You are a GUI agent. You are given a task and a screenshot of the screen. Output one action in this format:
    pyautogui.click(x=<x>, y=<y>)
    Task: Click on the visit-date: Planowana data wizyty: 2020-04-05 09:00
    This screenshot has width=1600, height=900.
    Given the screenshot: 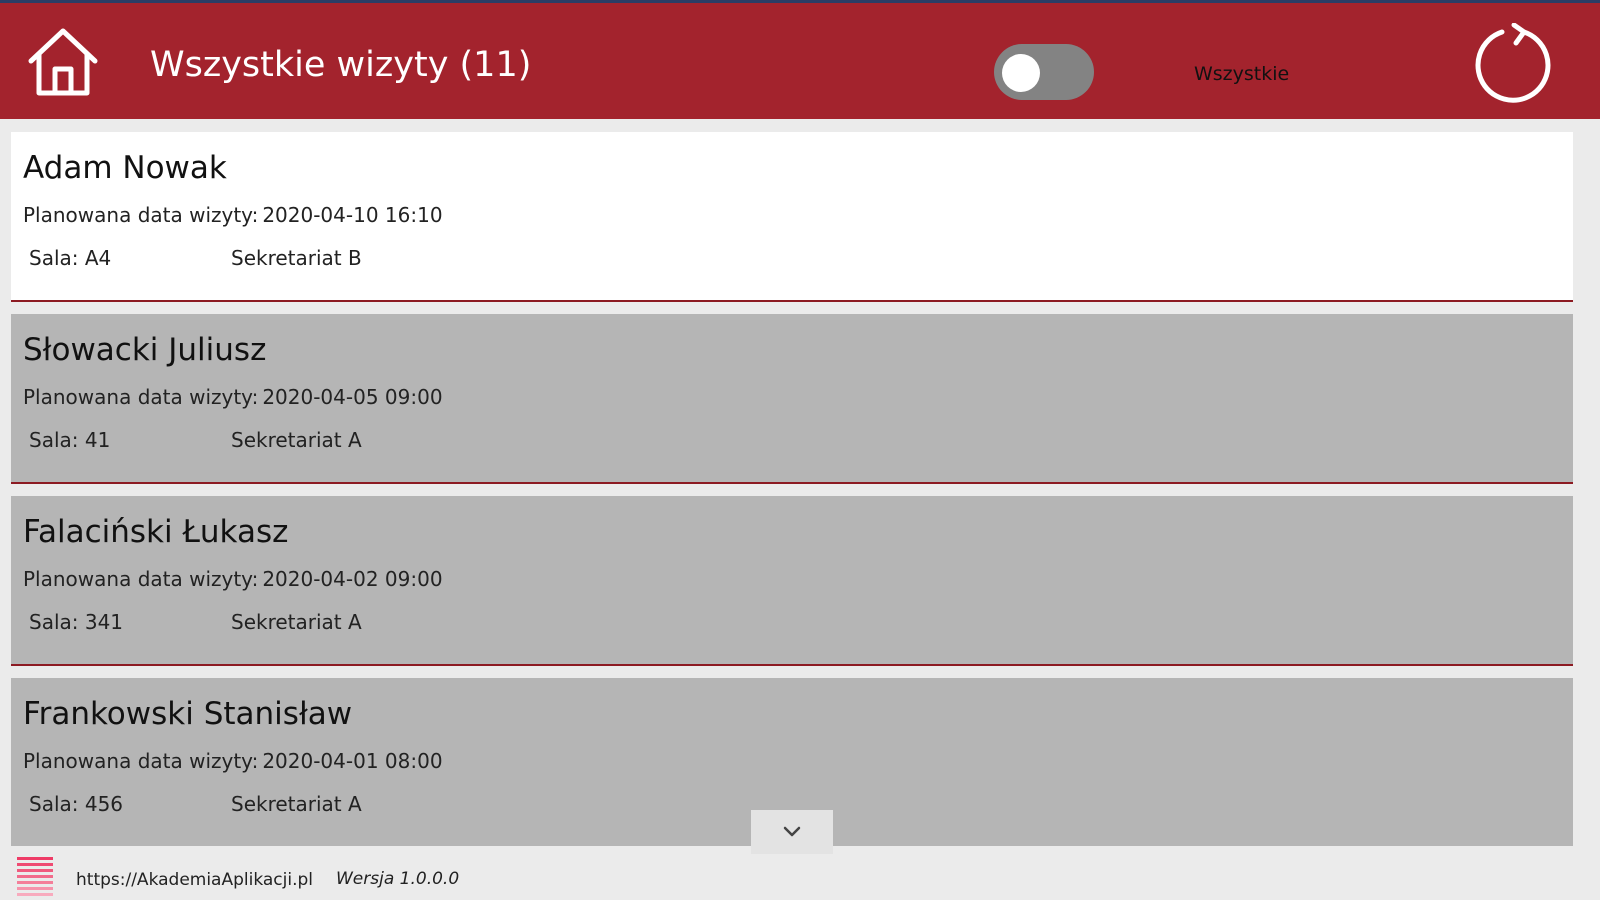 What is the action you would take?
    pyautogui.click(x=233, y=397)
    